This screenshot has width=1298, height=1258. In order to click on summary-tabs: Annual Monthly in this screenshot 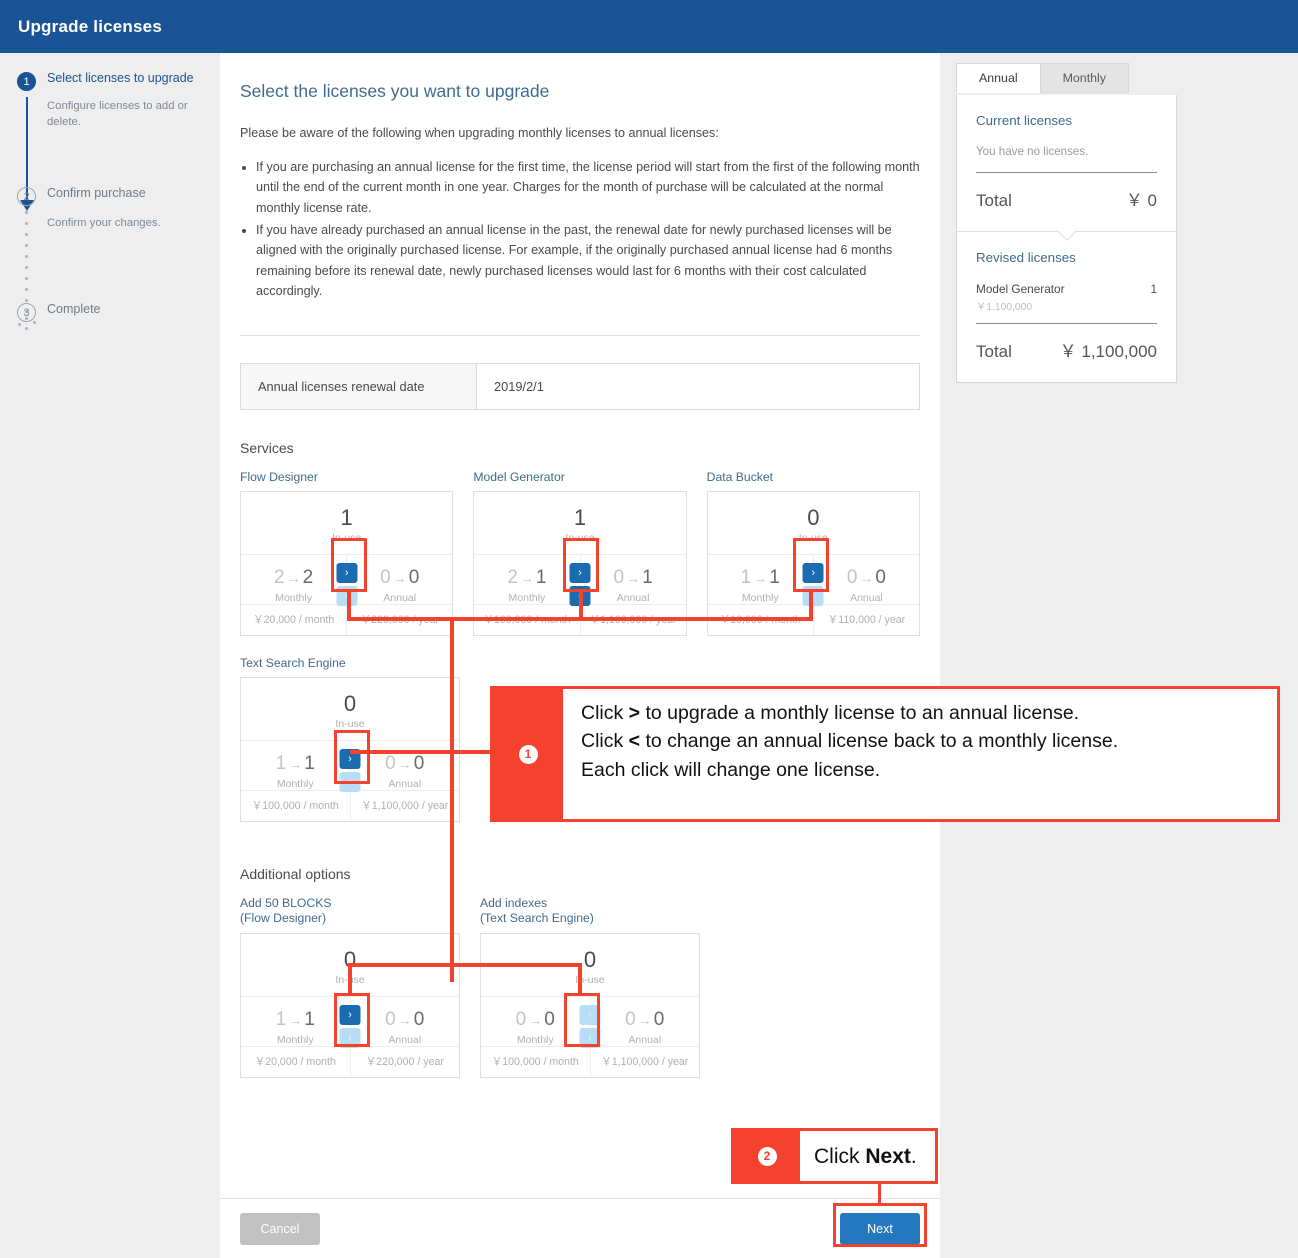, I will do `click(1042, 78)`.